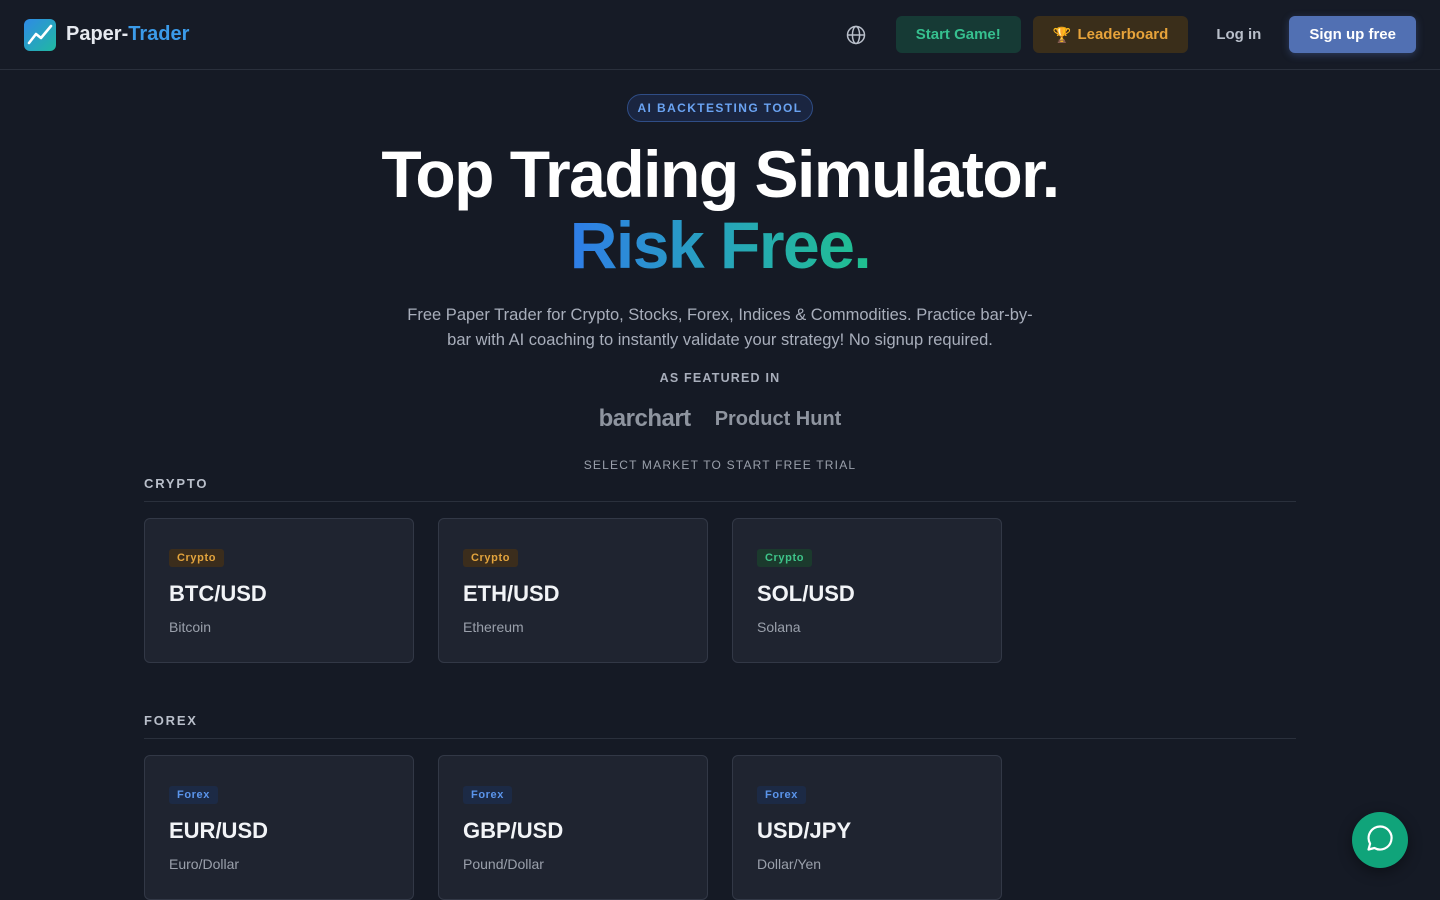 The width and height of the screenshot is (1440, 900). I want to click on globe-icon, so click(856, 35).